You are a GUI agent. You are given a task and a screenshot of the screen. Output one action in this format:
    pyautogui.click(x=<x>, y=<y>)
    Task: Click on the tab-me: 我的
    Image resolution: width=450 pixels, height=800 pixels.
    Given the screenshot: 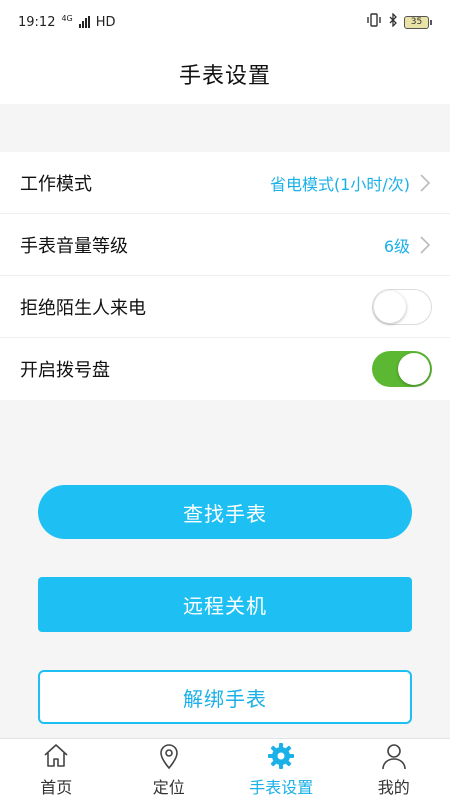 What is the action you would take?
    pyautogui.click(x=394, y=769)
    